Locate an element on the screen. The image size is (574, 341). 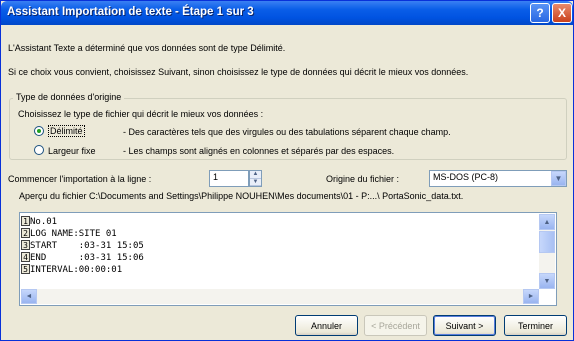
row-number: 4 is located at coordinates (25, 257).